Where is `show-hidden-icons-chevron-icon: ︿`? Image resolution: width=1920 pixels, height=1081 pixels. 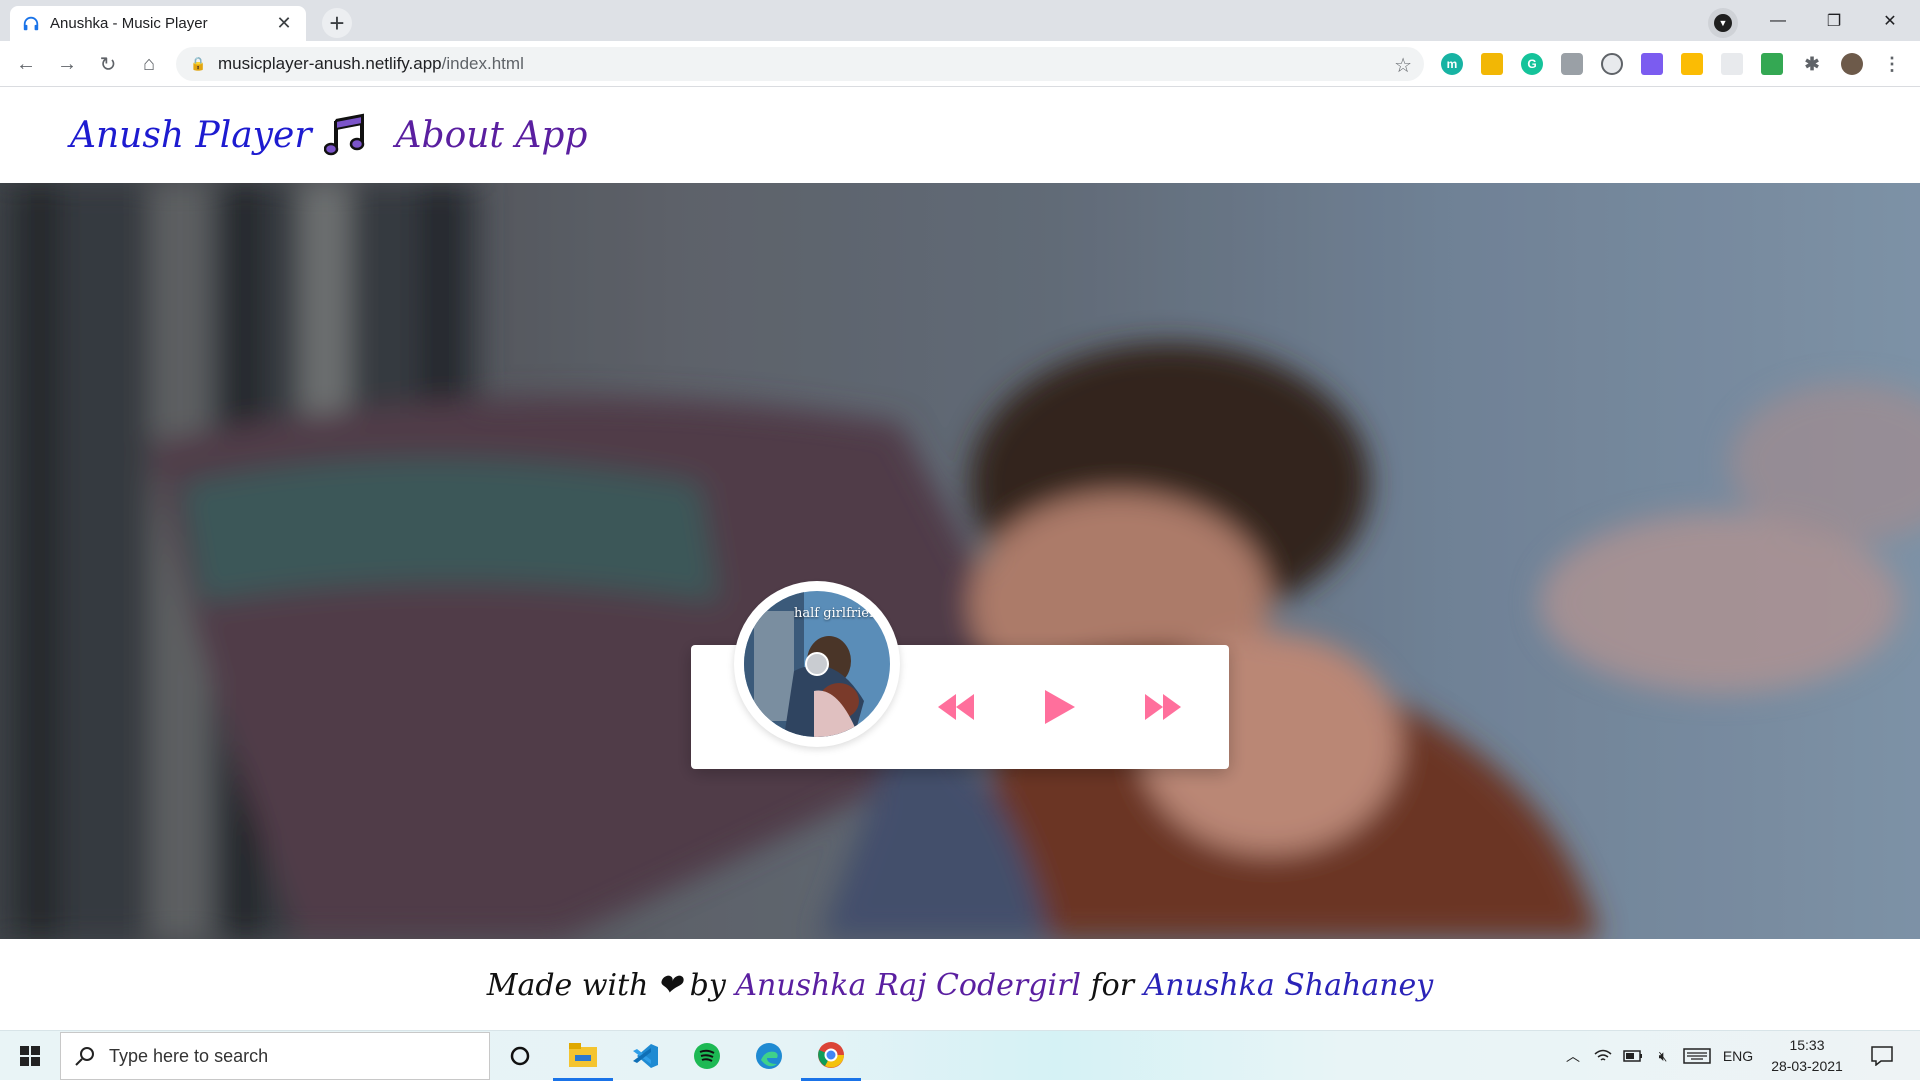 show-hidden-icons-chevron-icon: ︿ is located at coordinates (1573, 1056).